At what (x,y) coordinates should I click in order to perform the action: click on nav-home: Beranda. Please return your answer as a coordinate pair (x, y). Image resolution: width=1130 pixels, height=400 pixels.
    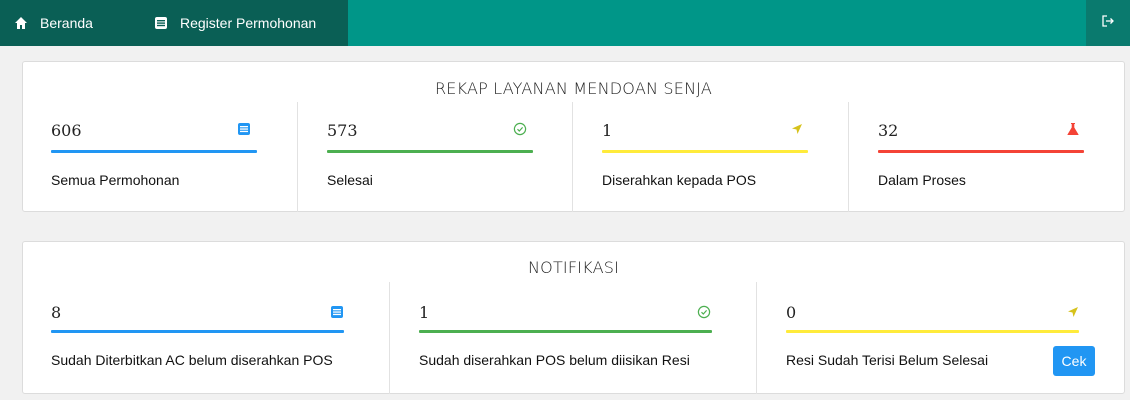
    Looking at the image, I should click on (53, 23).